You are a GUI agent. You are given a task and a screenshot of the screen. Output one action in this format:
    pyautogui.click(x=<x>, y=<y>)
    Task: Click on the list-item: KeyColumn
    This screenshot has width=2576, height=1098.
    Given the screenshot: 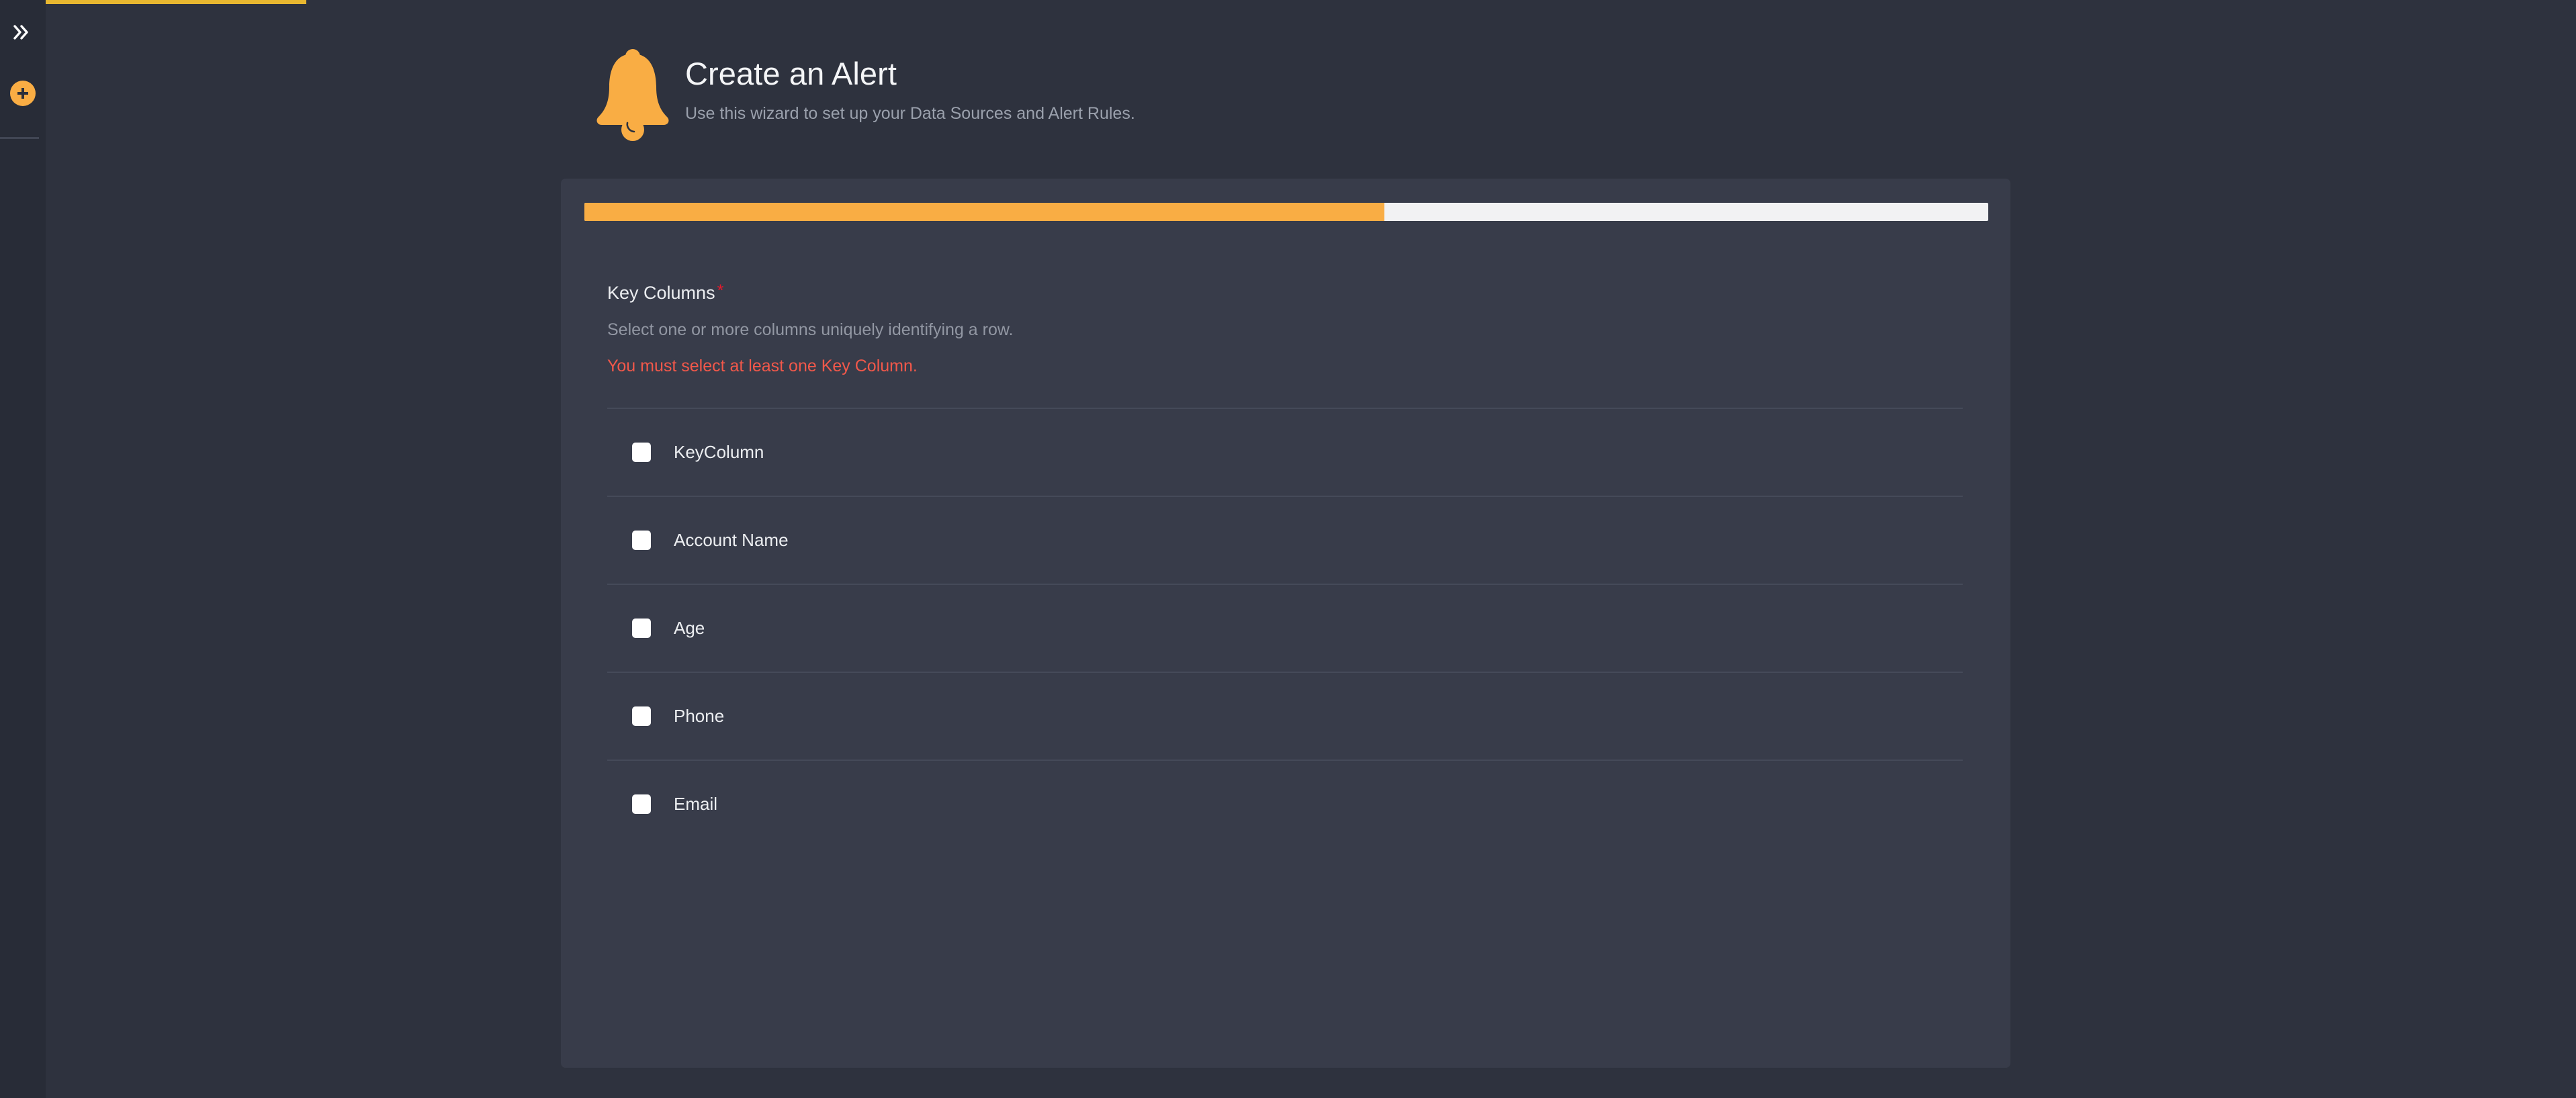 What is the action you would take?
    pyautogui.click(x=1285, y=452)
    